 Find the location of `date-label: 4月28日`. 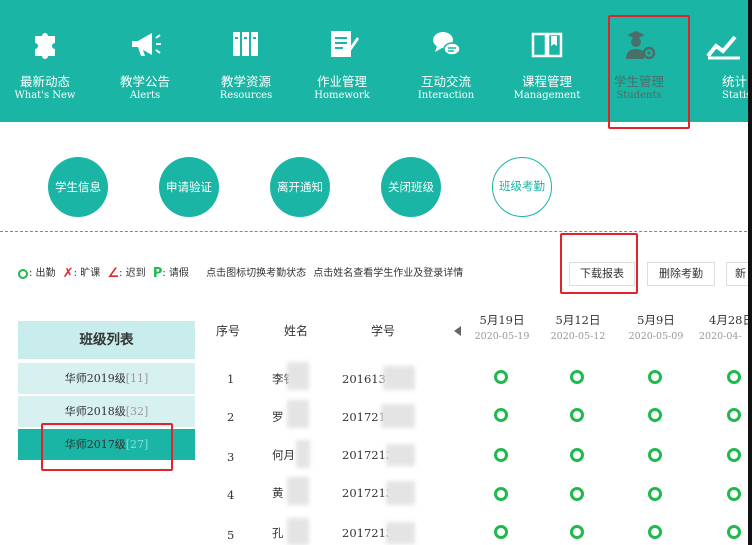

date-label: 4月28日 is located at coordinates (730, 320).